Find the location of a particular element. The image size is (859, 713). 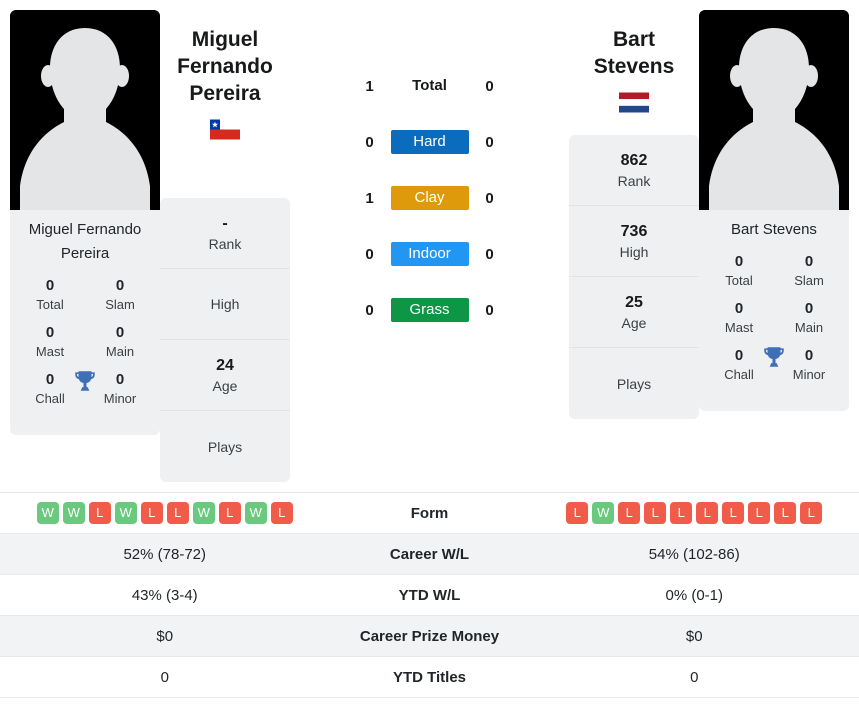

left-titles-minor-value: 0 is located at coordinates (120, 379).